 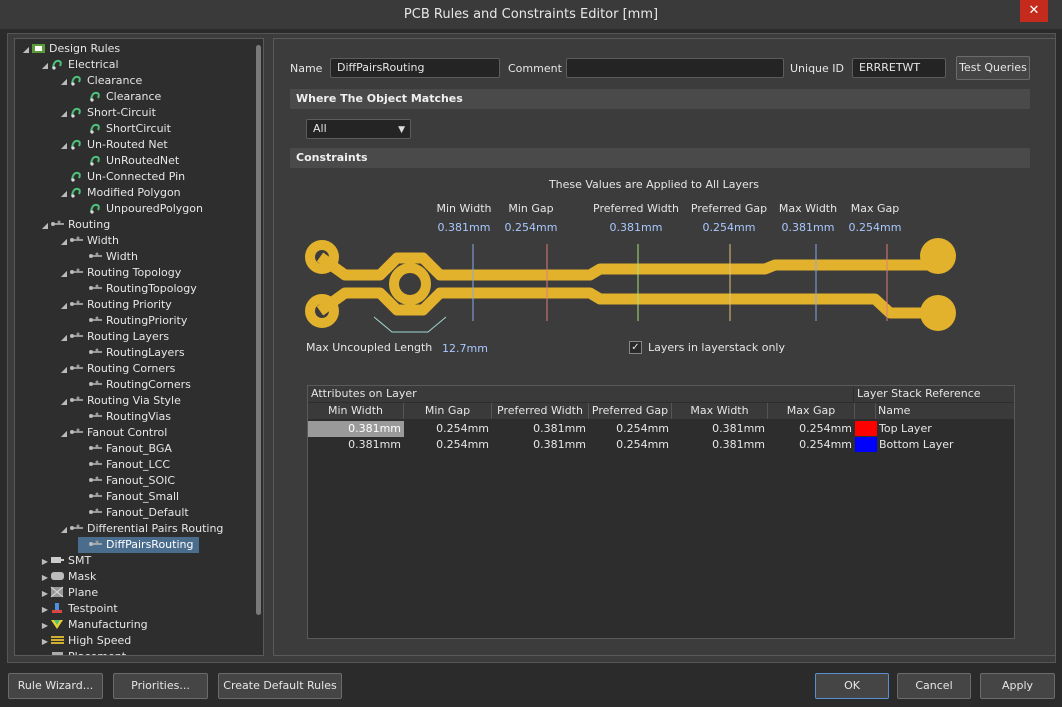 I want to click on tree-item: ◢ Width, so click(x=89, y=241).